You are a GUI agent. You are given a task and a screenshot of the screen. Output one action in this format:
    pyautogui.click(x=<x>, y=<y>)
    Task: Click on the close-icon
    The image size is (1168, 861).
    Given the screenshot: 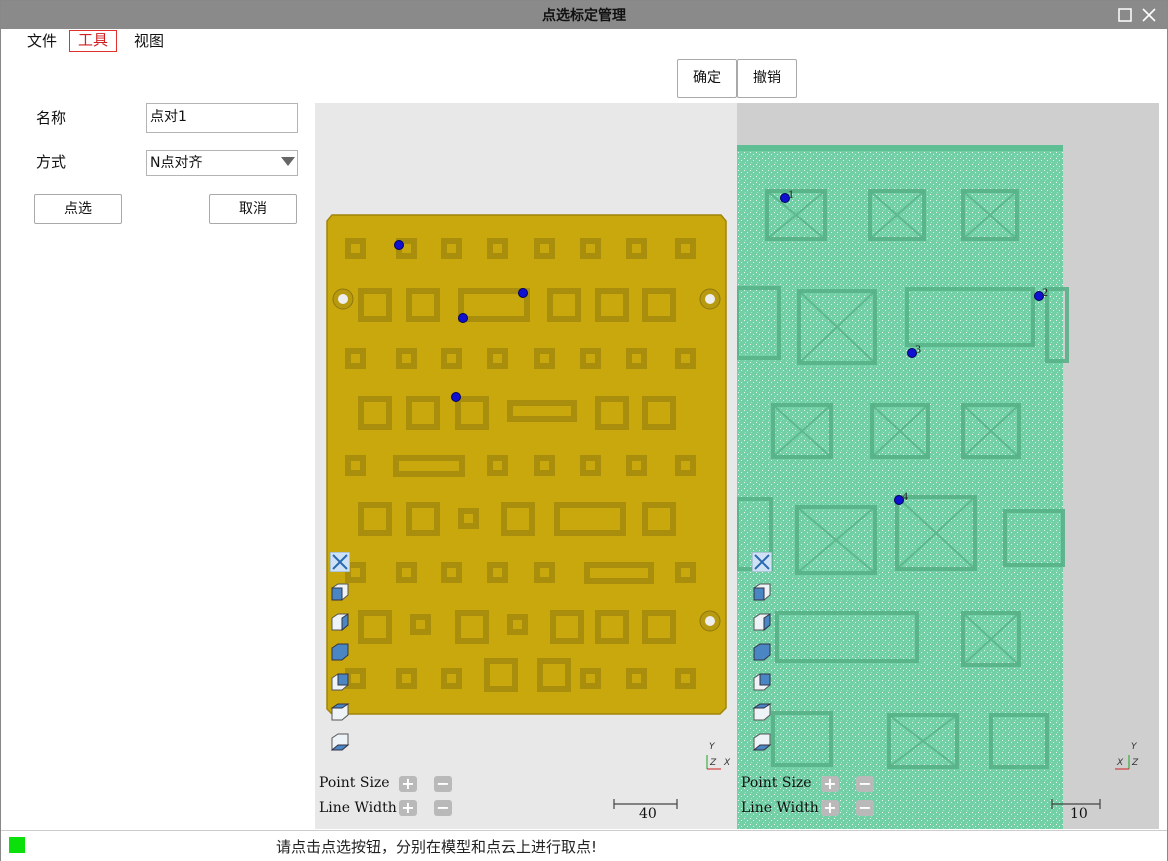 What is the action you would take?
    pyautogui.click(x=1149, y=15)
    